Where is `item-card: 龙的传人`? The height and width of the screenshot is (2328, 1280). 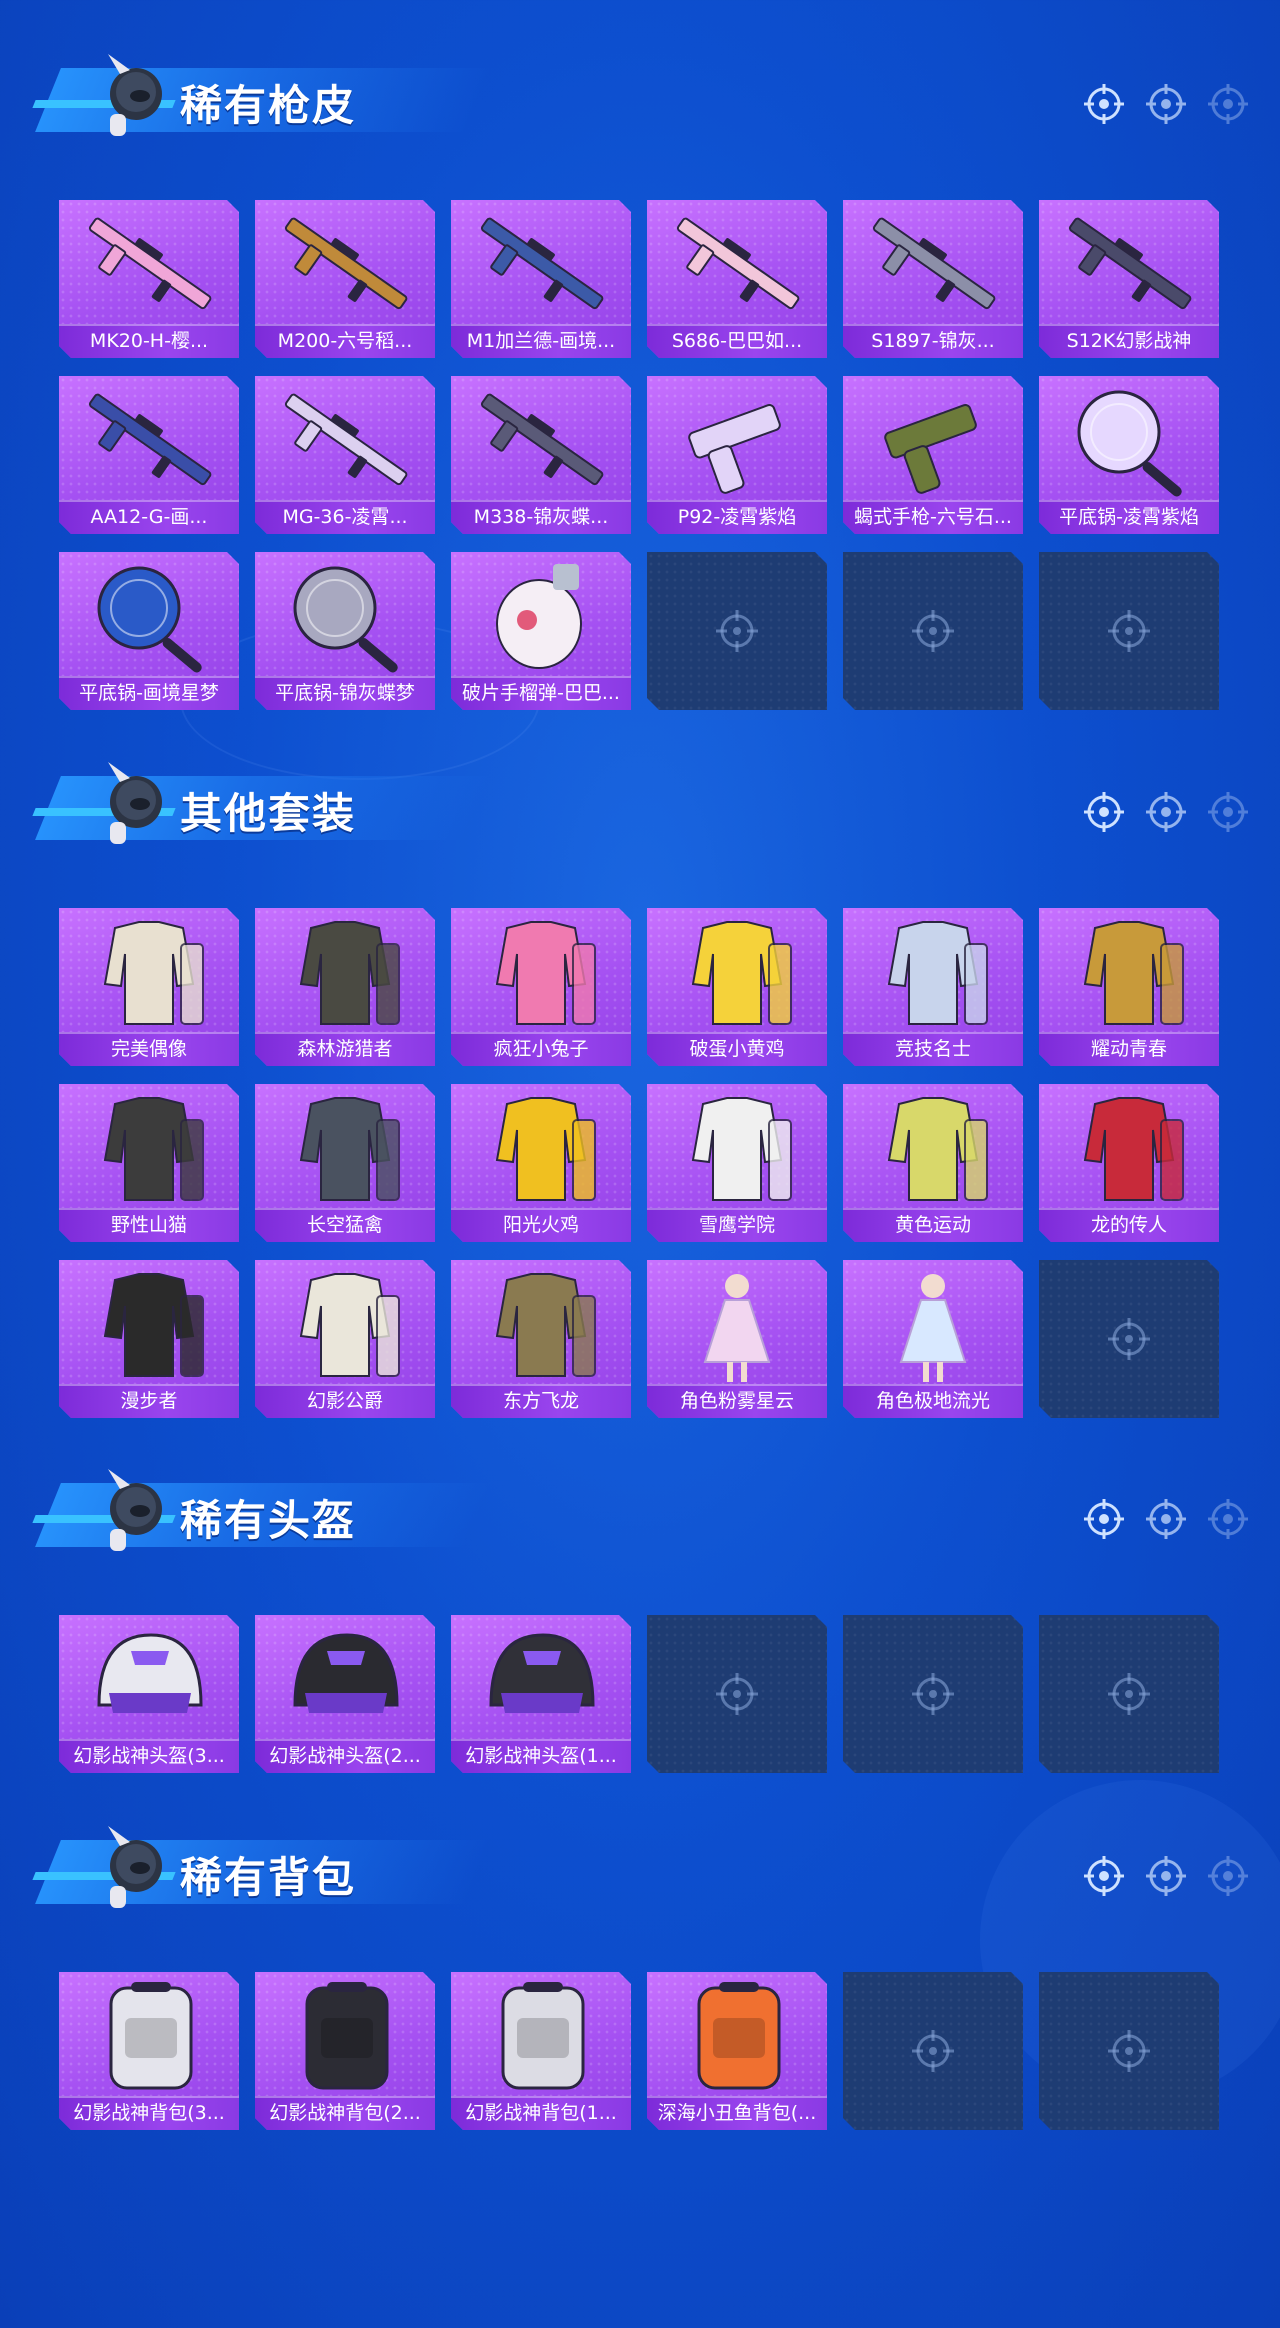 item-card: 龙的传人 is located at coordinates (1129, 1163).